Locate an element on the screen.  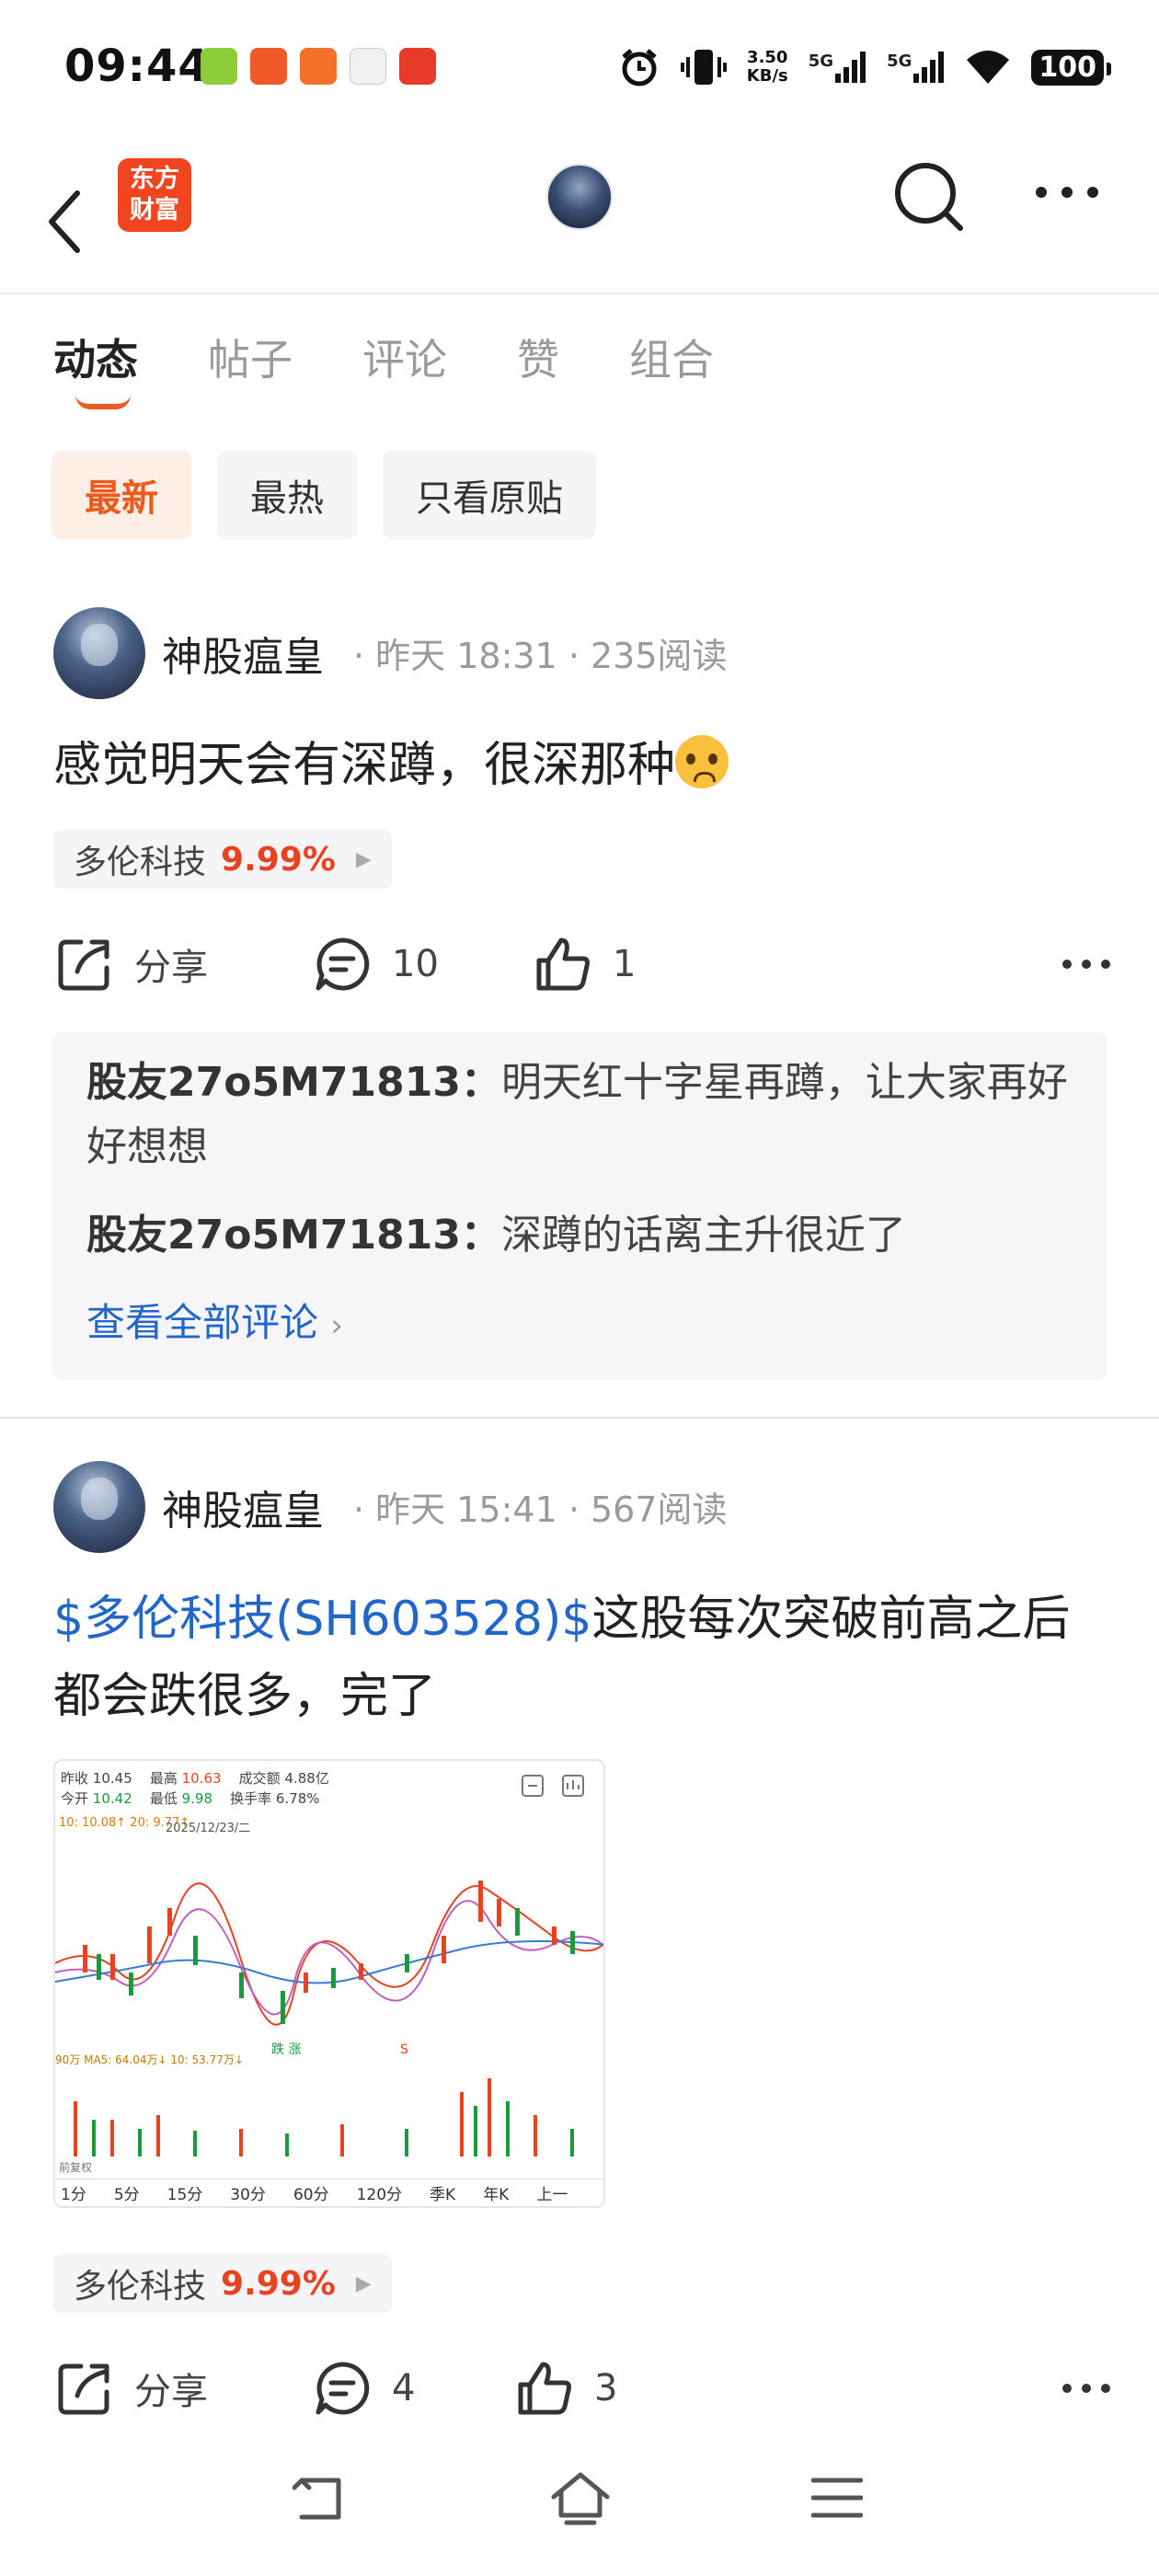
post-actions: 分享 4 3 is located at coordinates (582, 2388).